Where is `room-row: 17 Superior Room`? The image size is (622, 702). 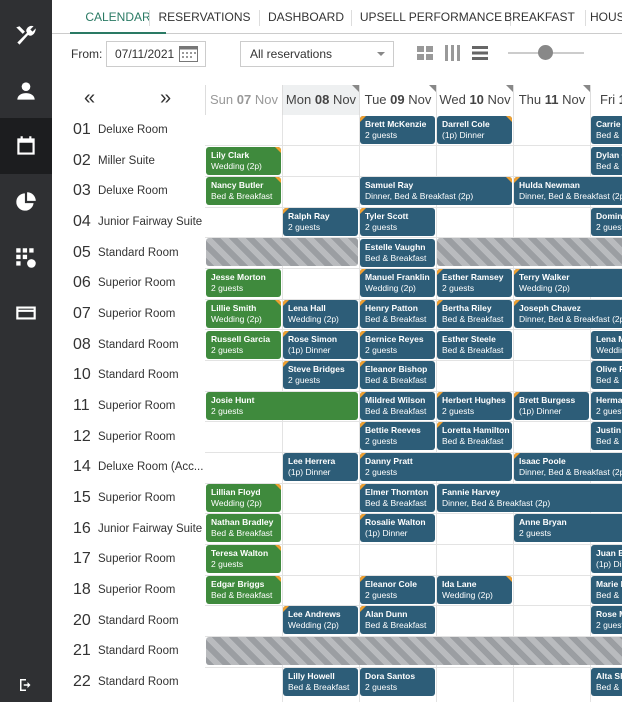 room-row: 17 Superior Room is located at coordinates (137, 559).